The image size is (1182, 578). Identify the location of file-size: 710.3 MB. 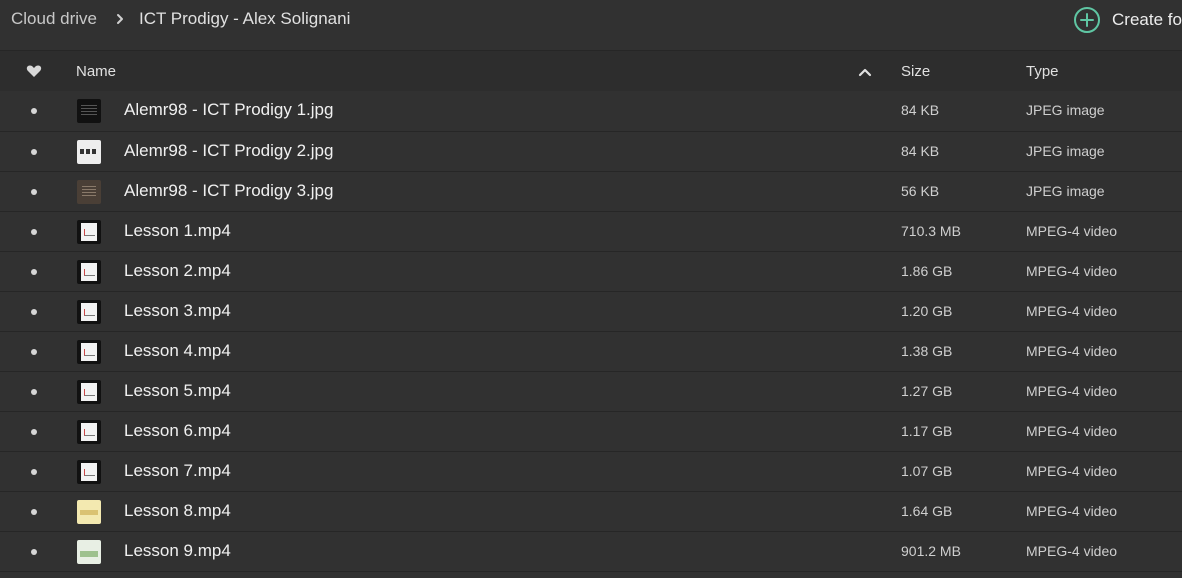
(931, 231).